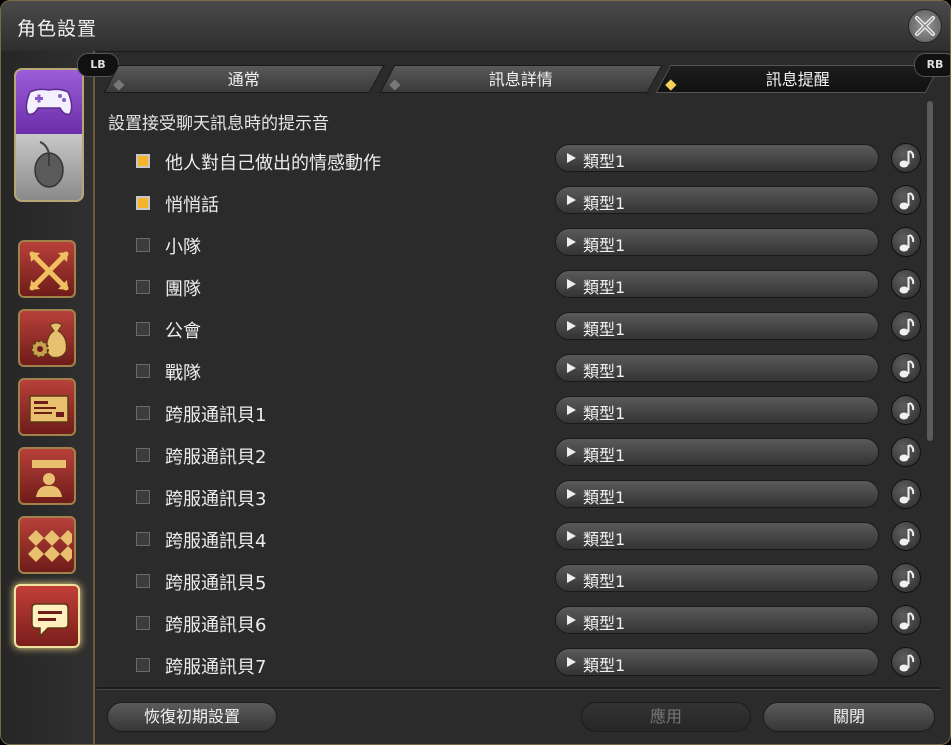 This screenshot has height=745, width=951. Describe the element at coordinates (512, 539) in the screenshot. I see `setting-row: 跨服通訊貝4 類型1` at that location.